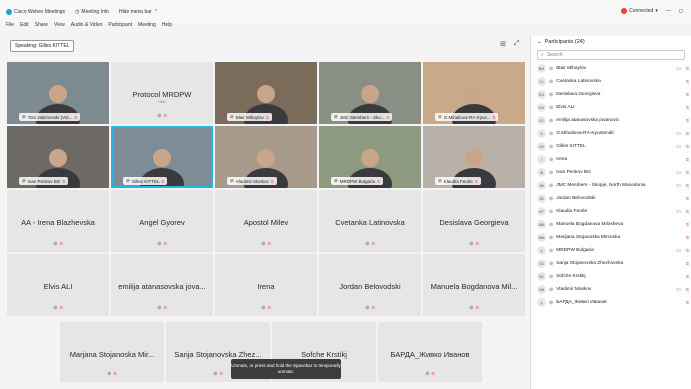 The image size is (691, 389). I want to click on participant-name: Angel Gyorev, so click(162, 222).